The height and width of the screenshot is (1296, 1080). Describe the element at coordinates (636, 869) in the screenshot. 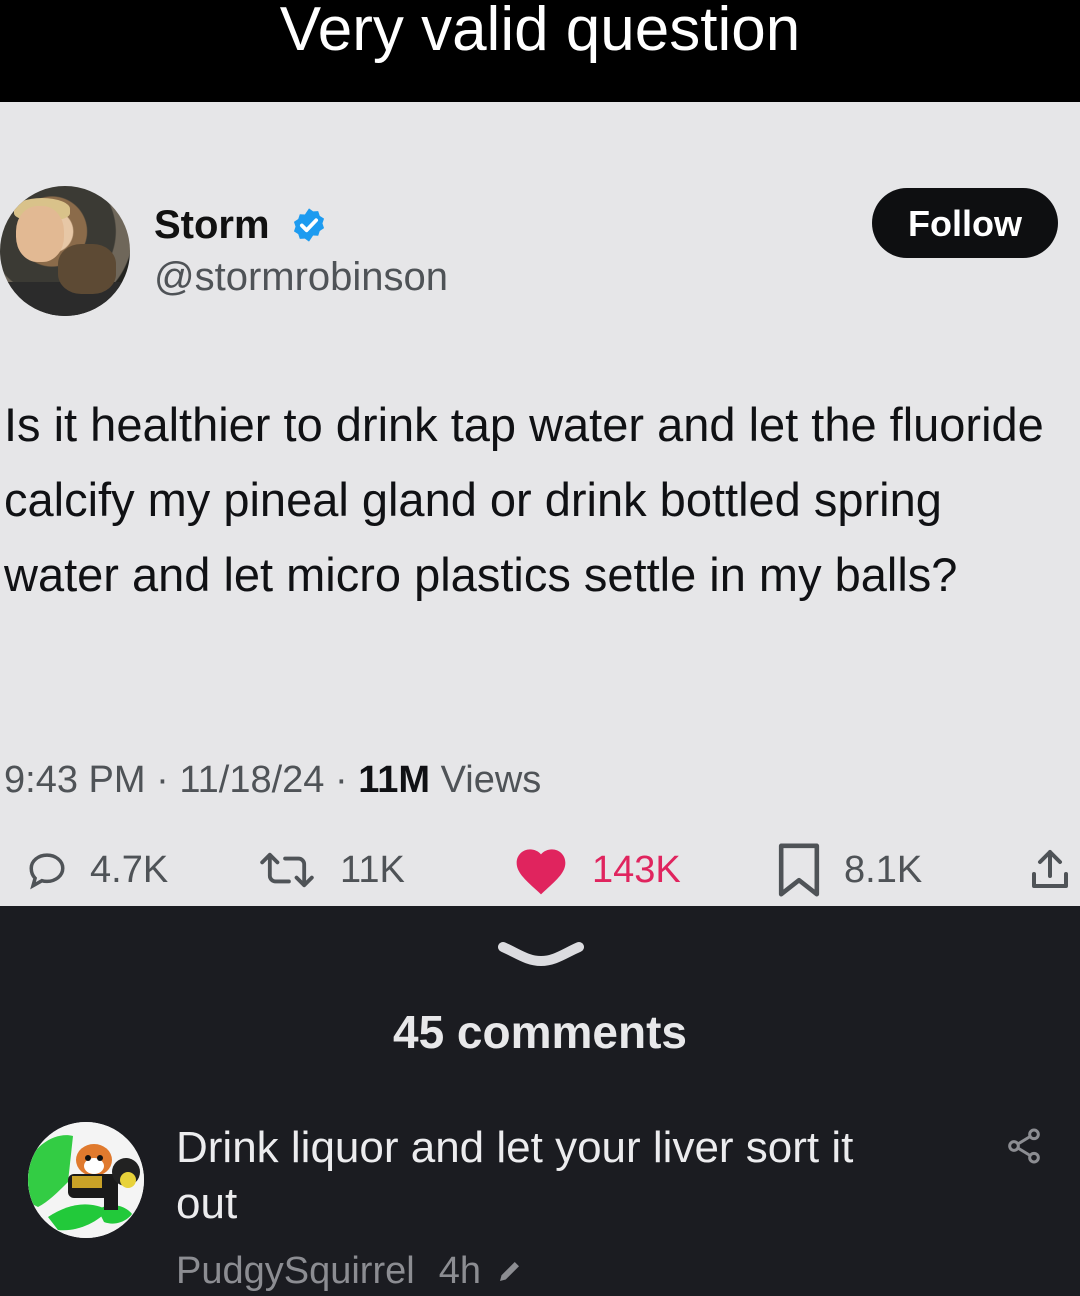

I see `like-count: 143K` at that location.